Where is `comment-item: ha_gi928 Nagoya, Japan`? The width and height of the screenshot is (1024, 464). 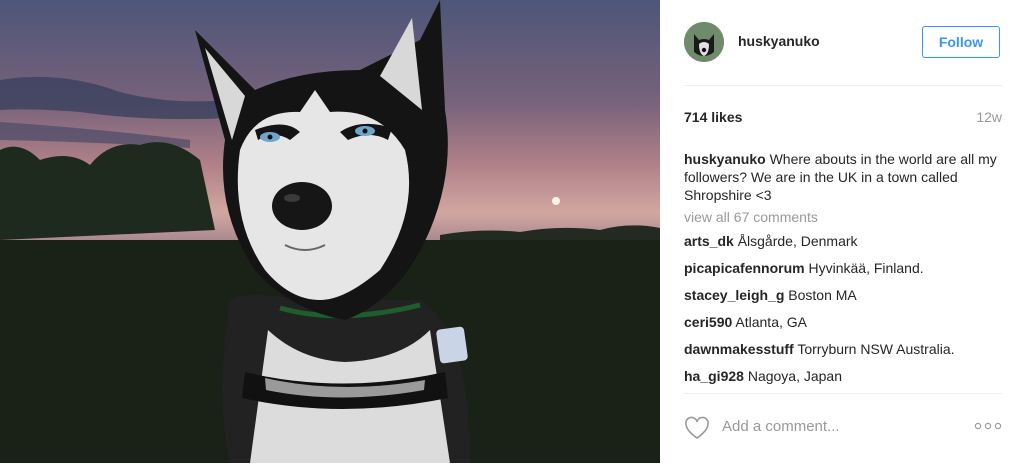
comment-item: ha_gi928 Nagoya, Japan is located at coordinates (843, 376).